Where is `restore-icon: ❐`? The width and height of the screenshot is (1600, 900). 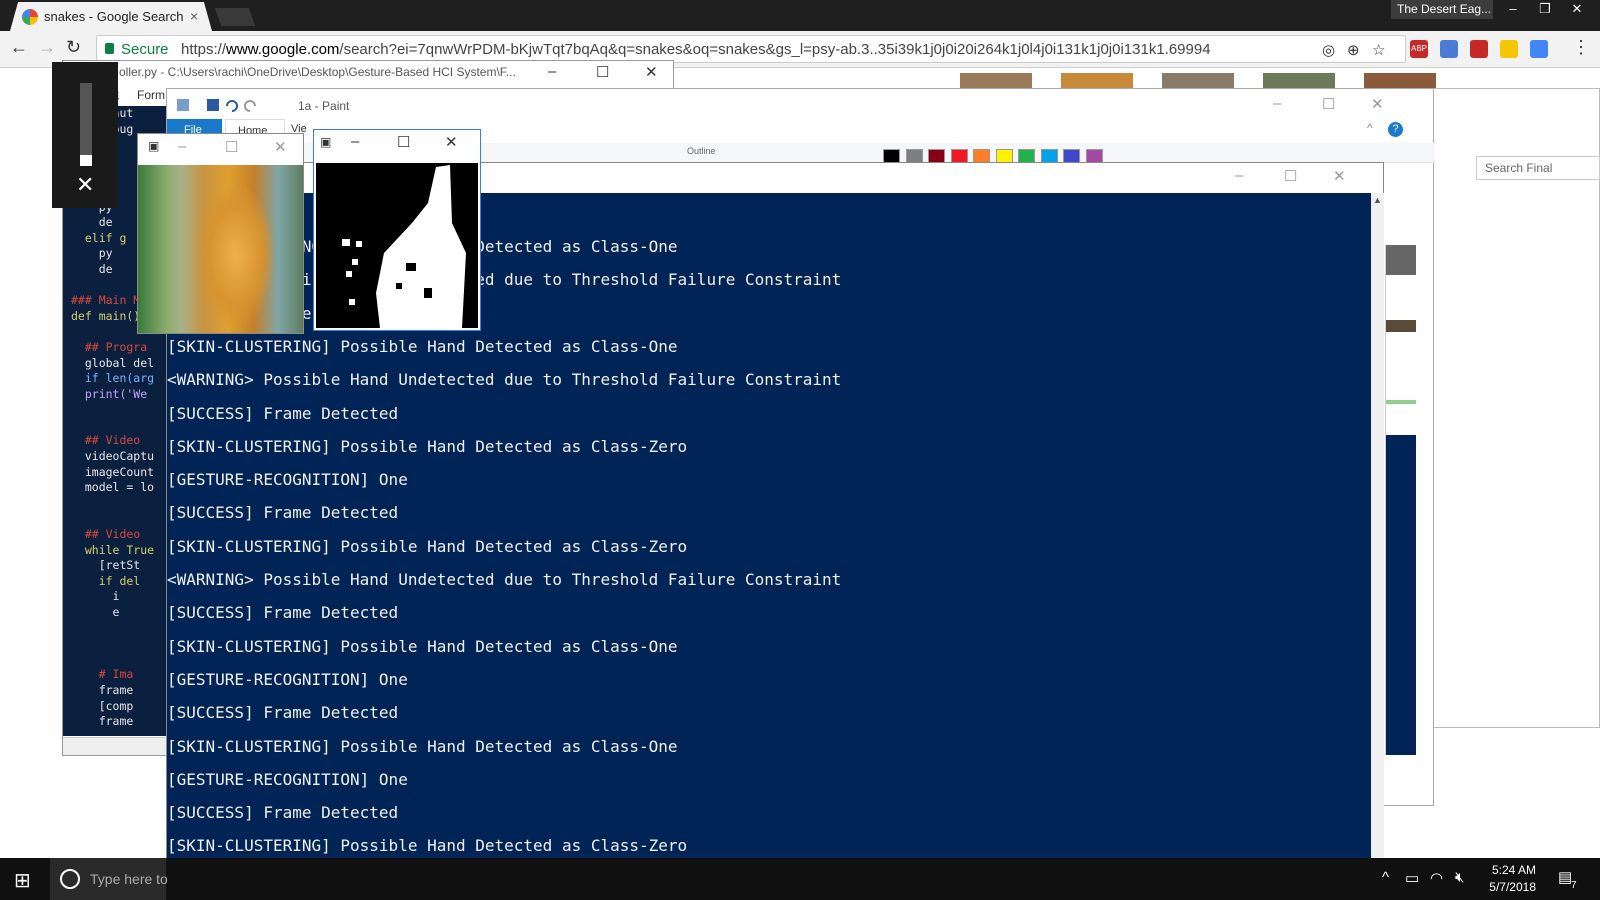 restore-icon: ❐ is located at coordinates (1545, 9).